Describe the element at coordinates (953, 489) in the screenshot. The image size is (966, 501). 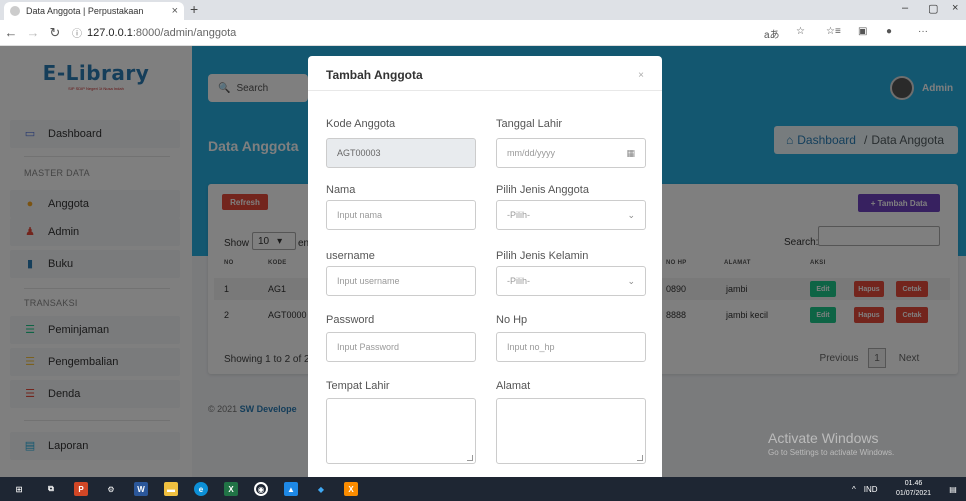
I see `notification-icon: ▤` at that location.